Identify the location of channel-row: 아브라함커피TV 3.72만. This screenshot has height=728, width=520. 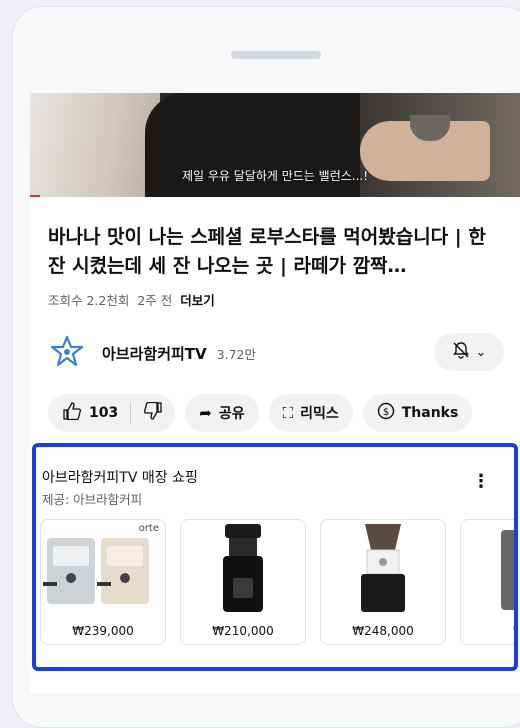
(152, 353).